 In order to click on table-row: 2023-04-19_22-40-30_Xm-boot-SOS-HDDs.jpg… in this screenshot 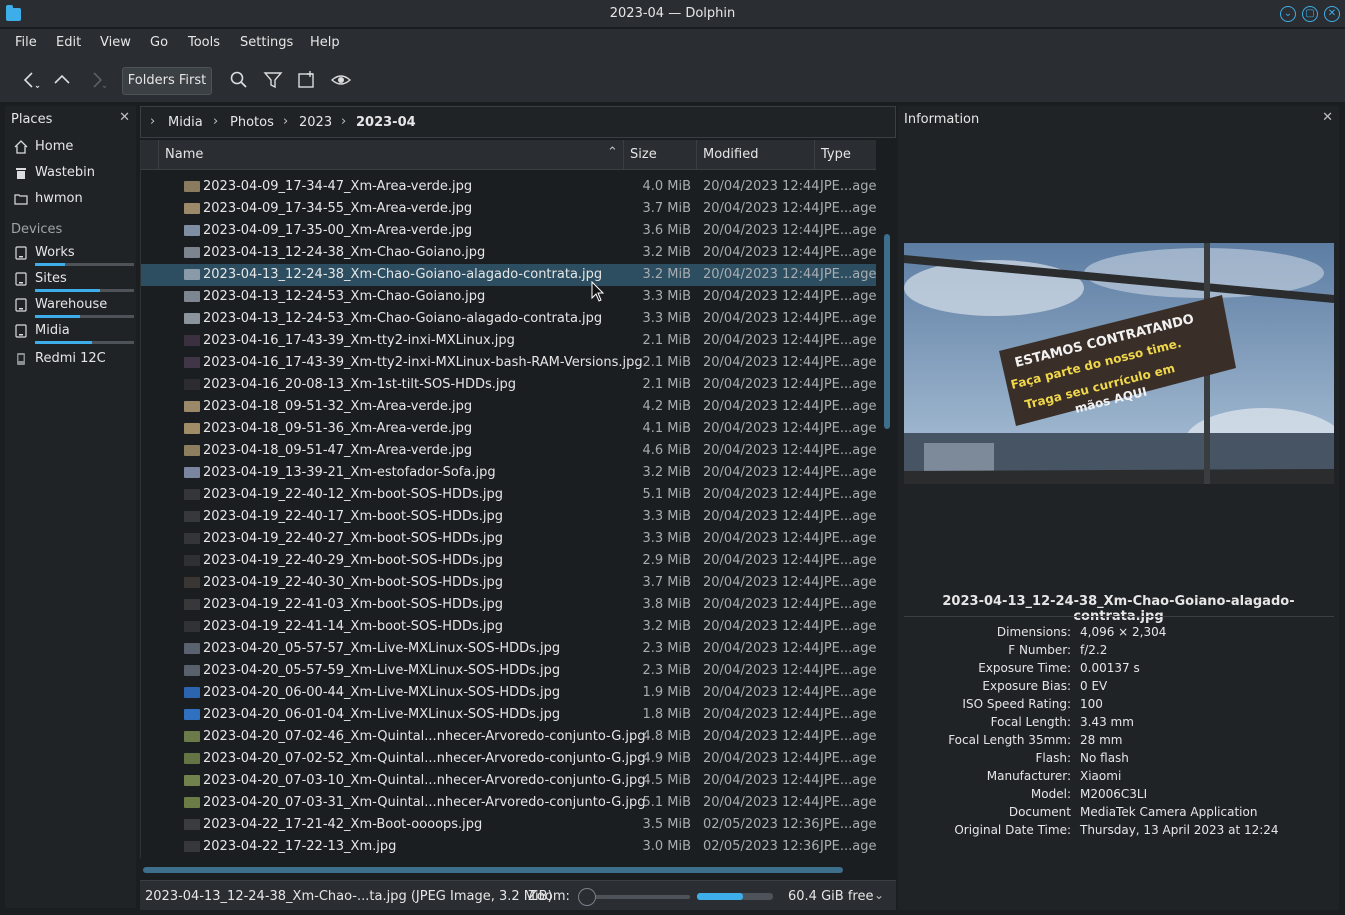, I will do `click(508, 583)`.